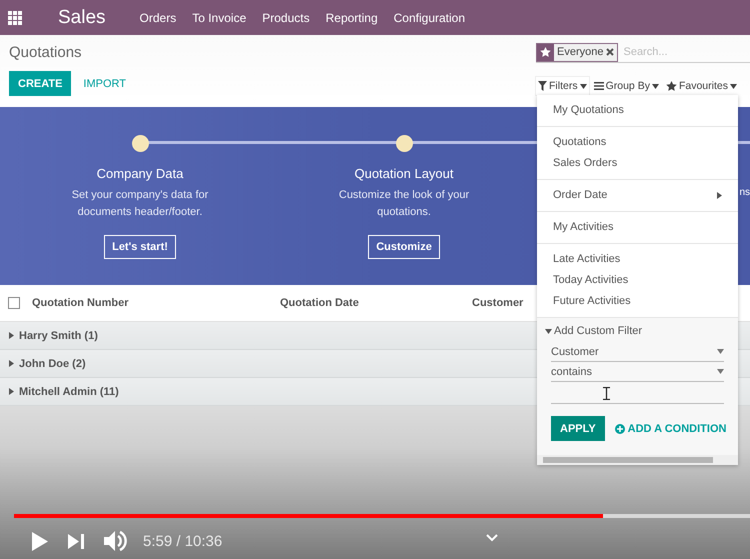  I want to click on search-facet: Everyone, so click(577, 52).